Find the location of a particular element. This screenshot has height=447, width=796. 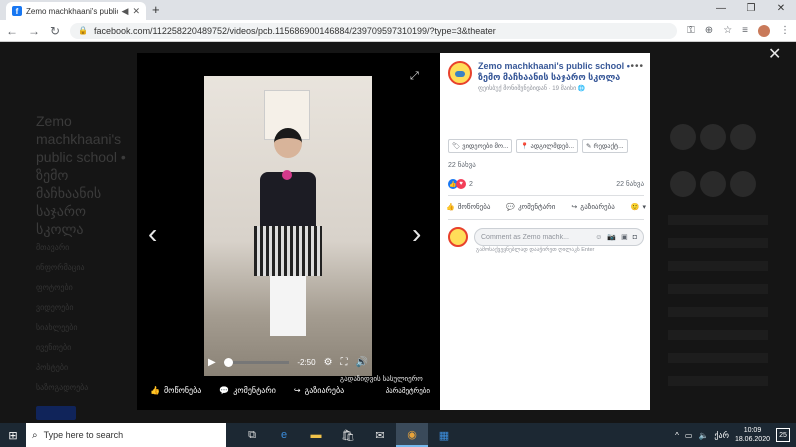

love-reaction-icon: ♥ is located at coordinates (461, 184).